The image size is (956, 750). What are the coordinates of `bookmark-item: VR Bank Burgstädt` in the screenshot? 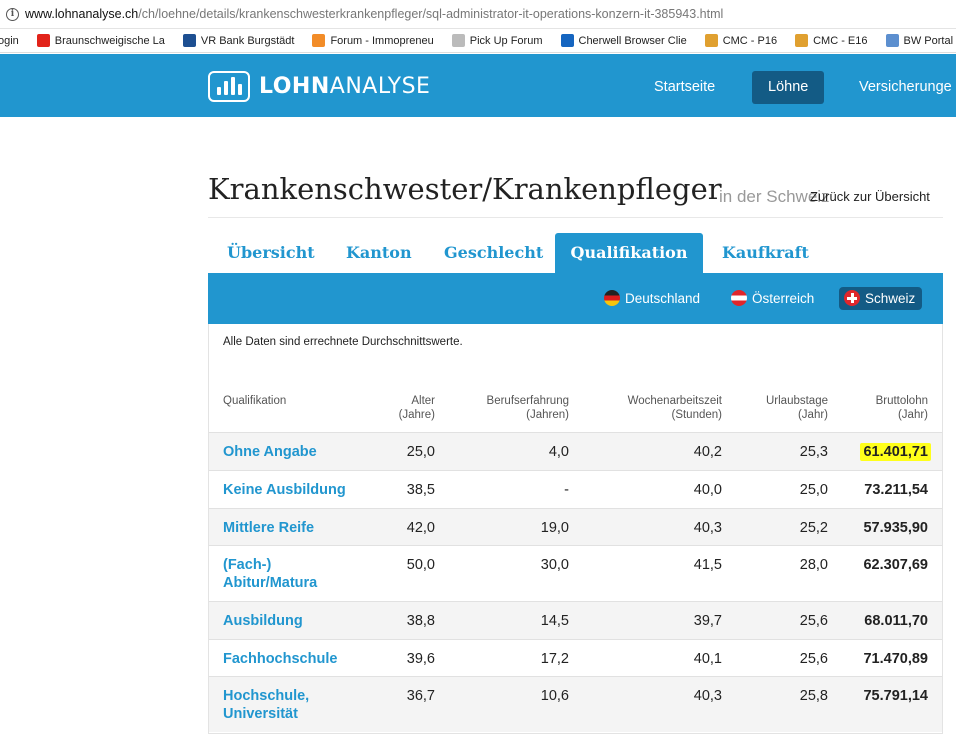 It's located at (238, 40).